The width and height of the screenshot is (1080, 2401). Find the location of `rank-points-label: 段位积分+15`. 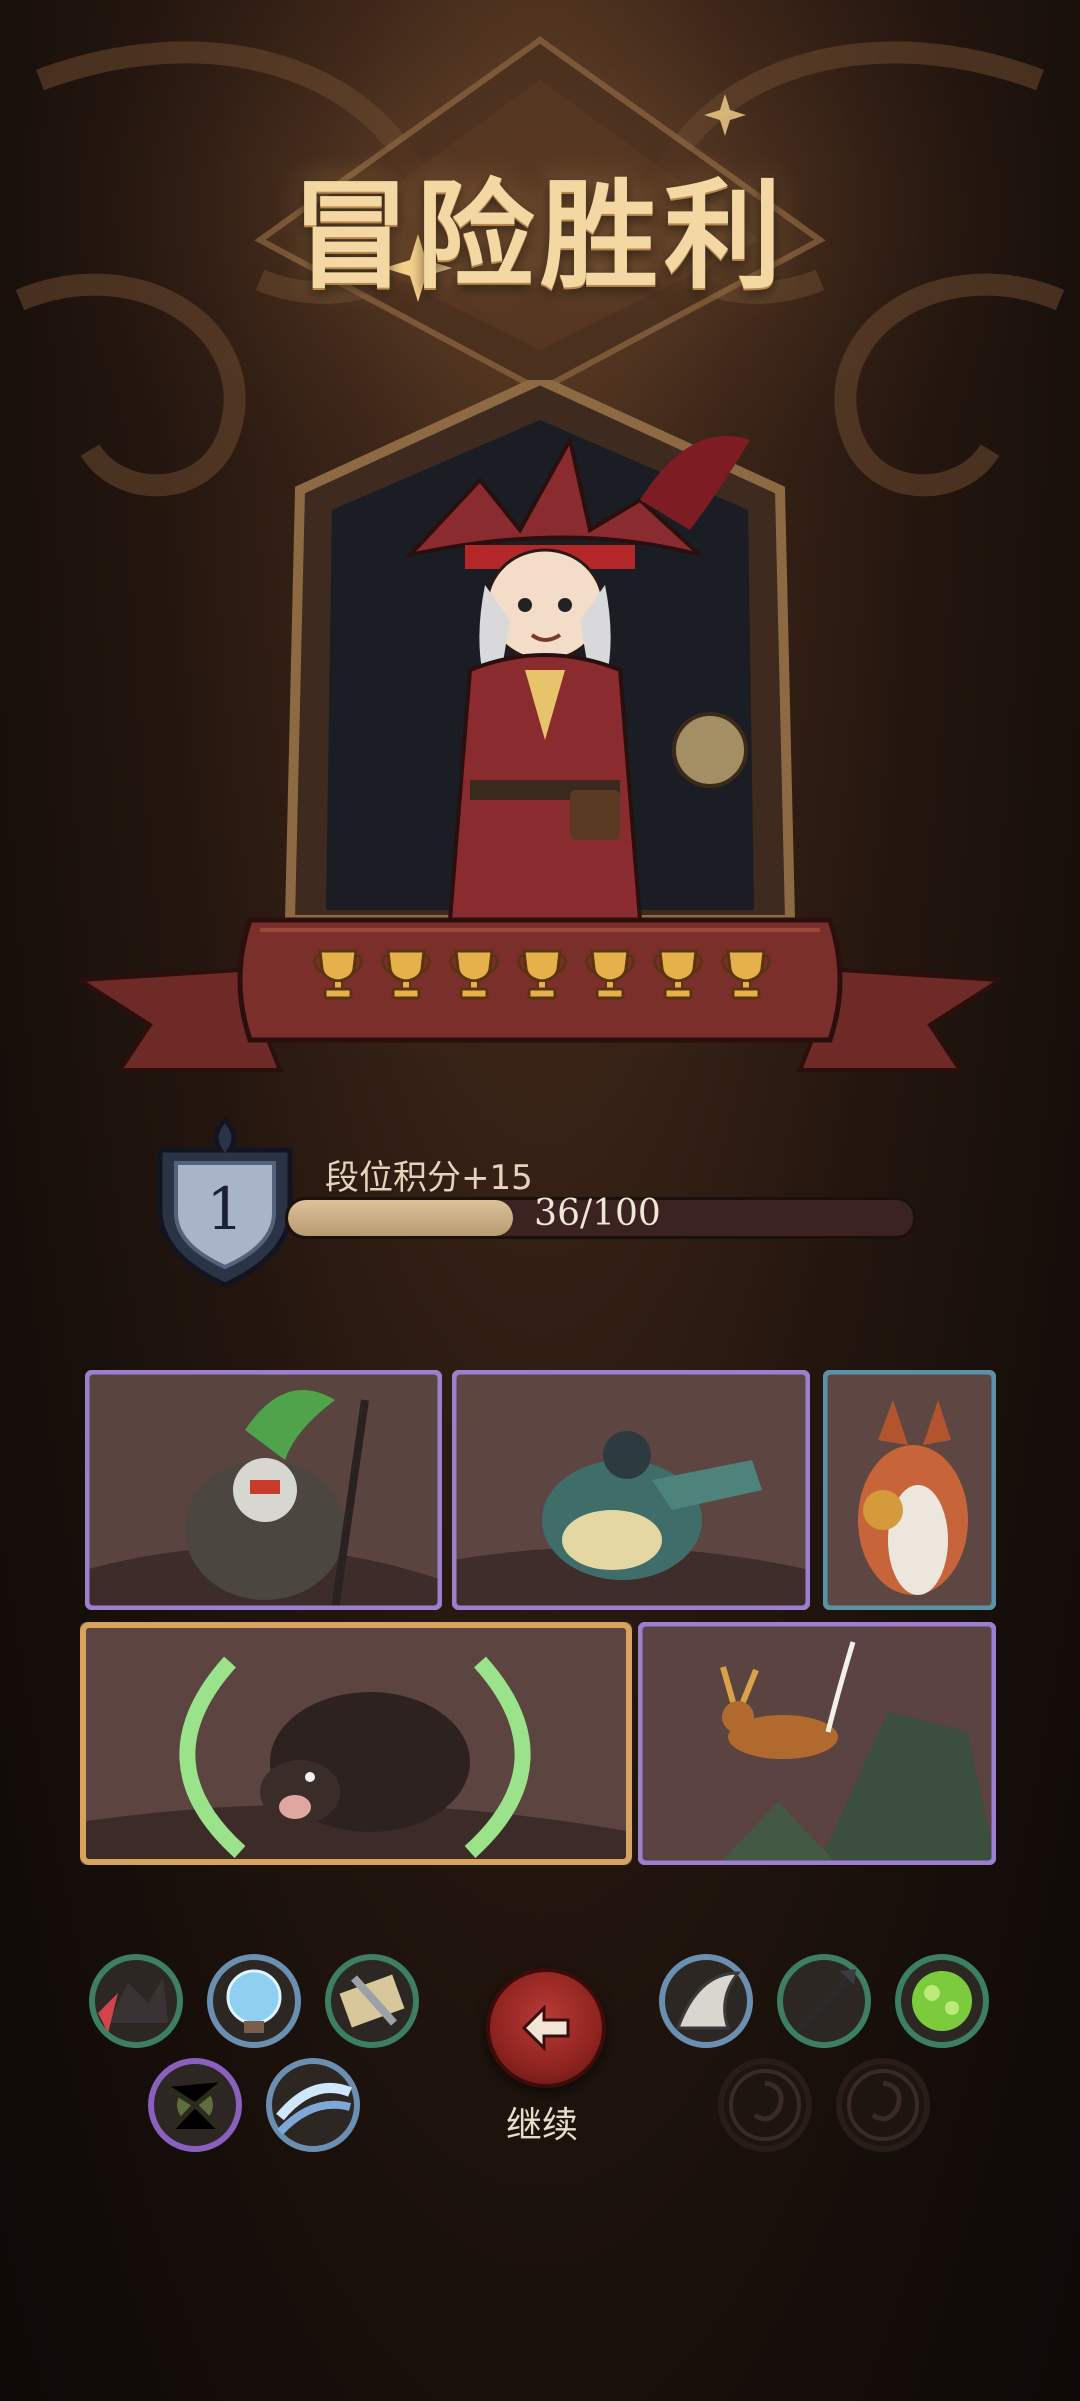

rank-points-label: 段位积分+15 is located at coordinates (429, 1178).